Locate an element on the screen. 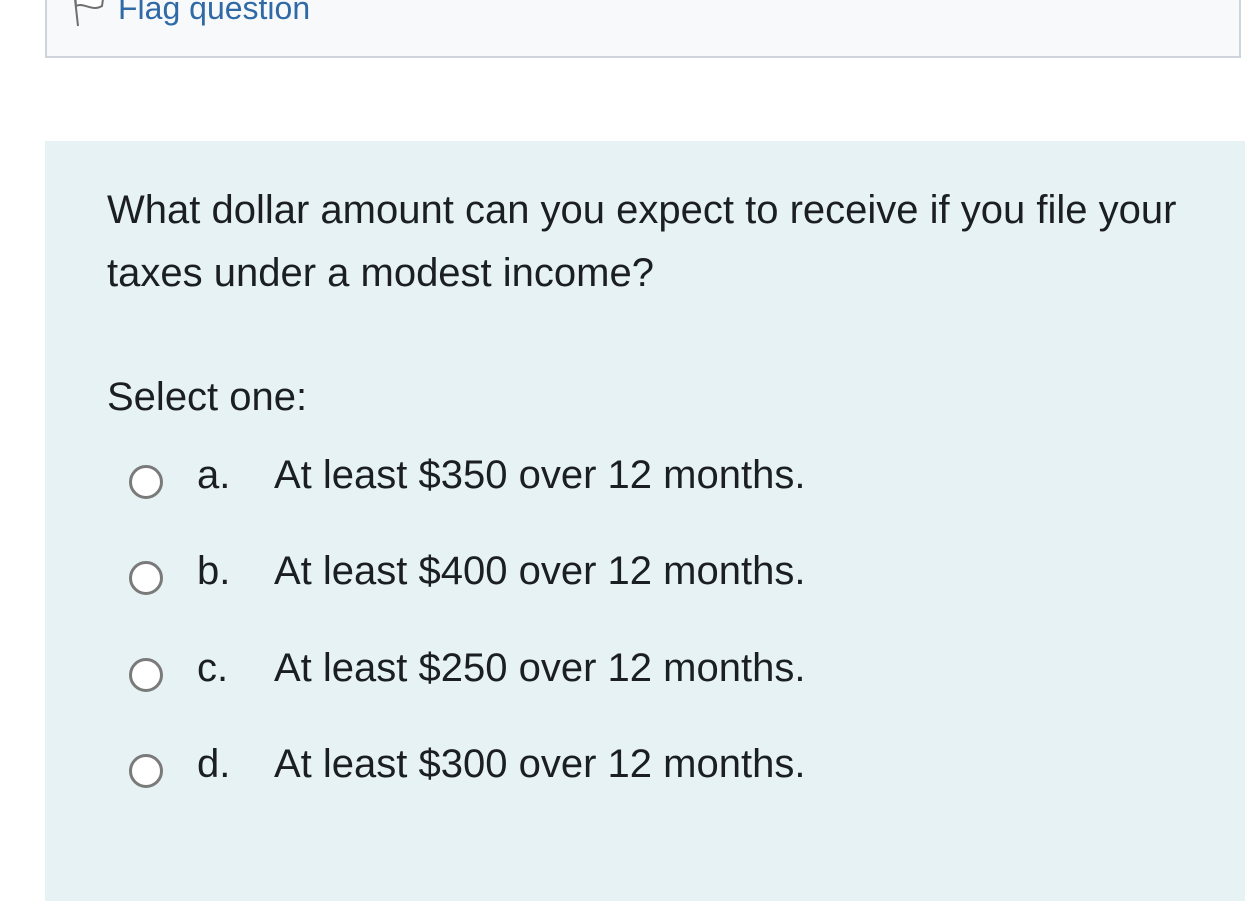  radio-button-c is located at coordinates (146, 675).